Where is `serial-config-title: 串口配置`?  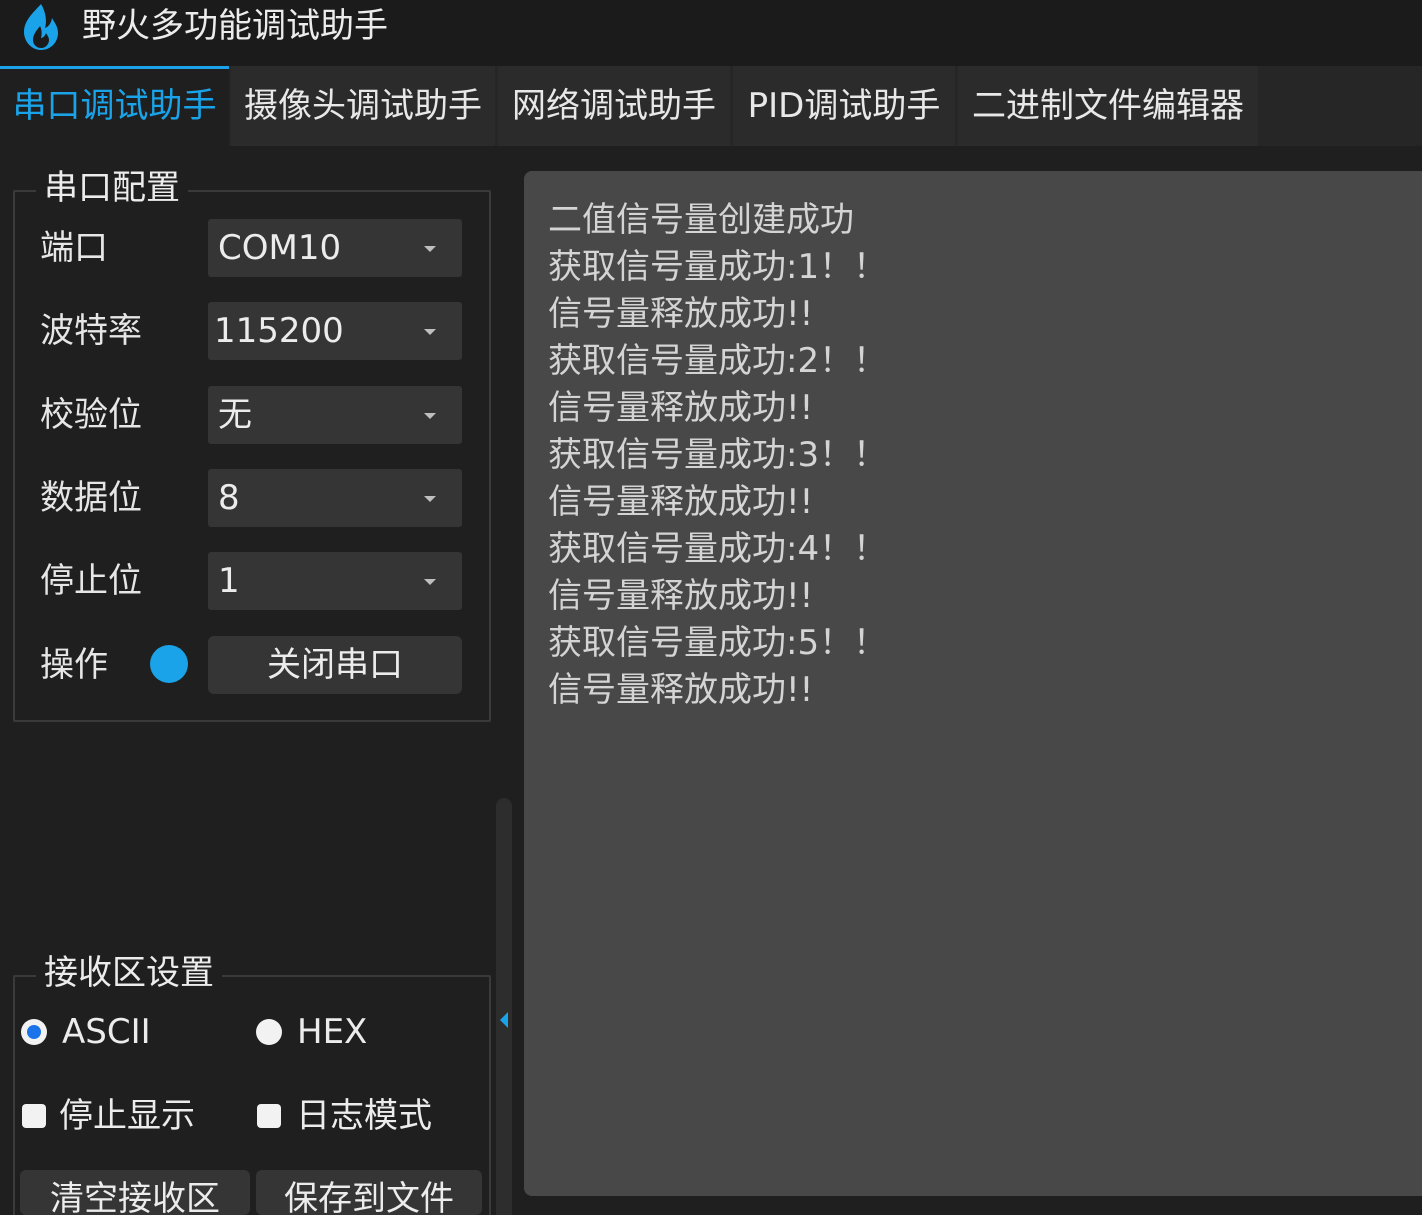
serial-config-title: 串口配置 is located at coordinates (112, 188).